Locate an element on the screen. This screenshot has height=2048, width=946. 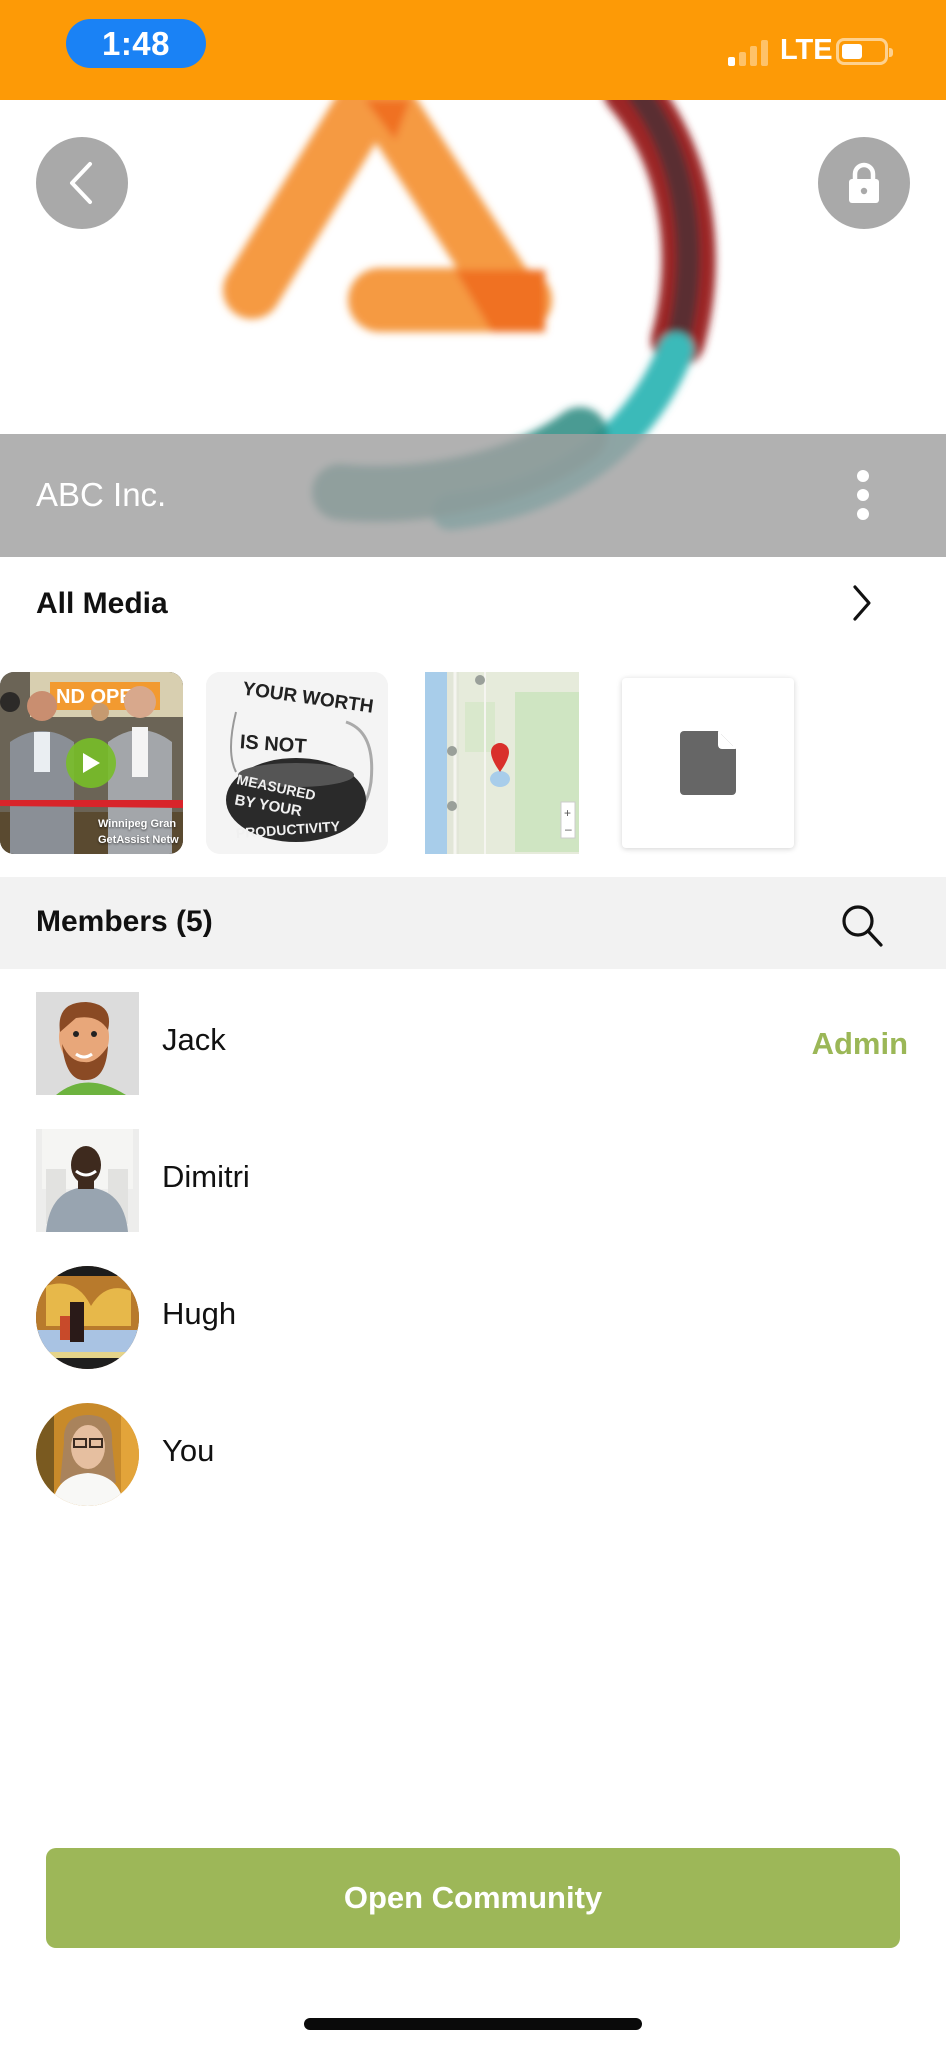
member-name: Jack is located at coordinates (194, 1039).